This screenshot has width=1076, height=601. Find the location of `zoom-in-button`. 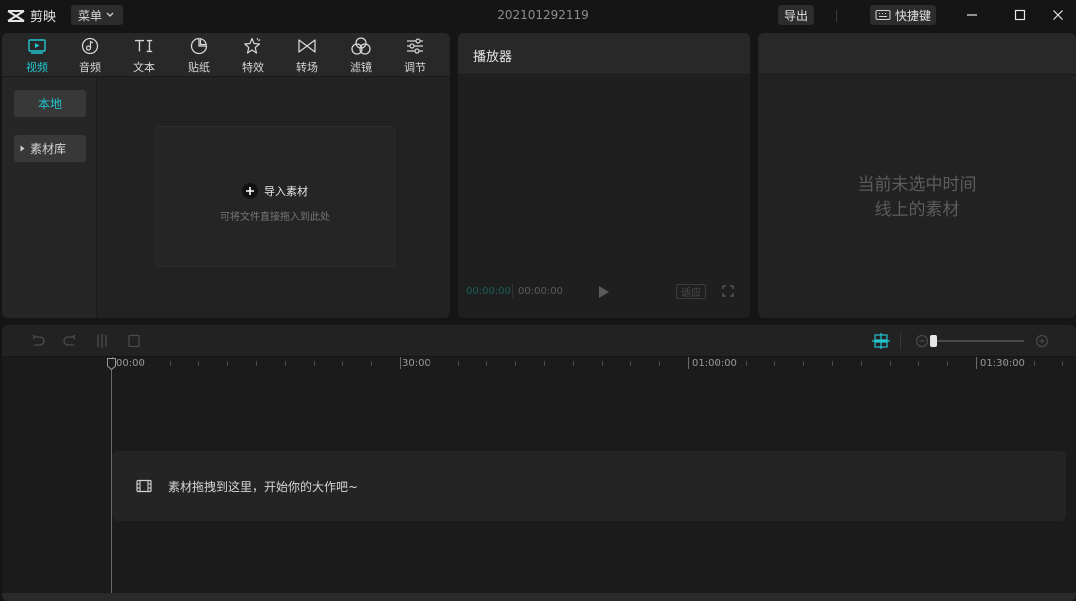

zoom-in-button is located at coordinates (1042, 341).